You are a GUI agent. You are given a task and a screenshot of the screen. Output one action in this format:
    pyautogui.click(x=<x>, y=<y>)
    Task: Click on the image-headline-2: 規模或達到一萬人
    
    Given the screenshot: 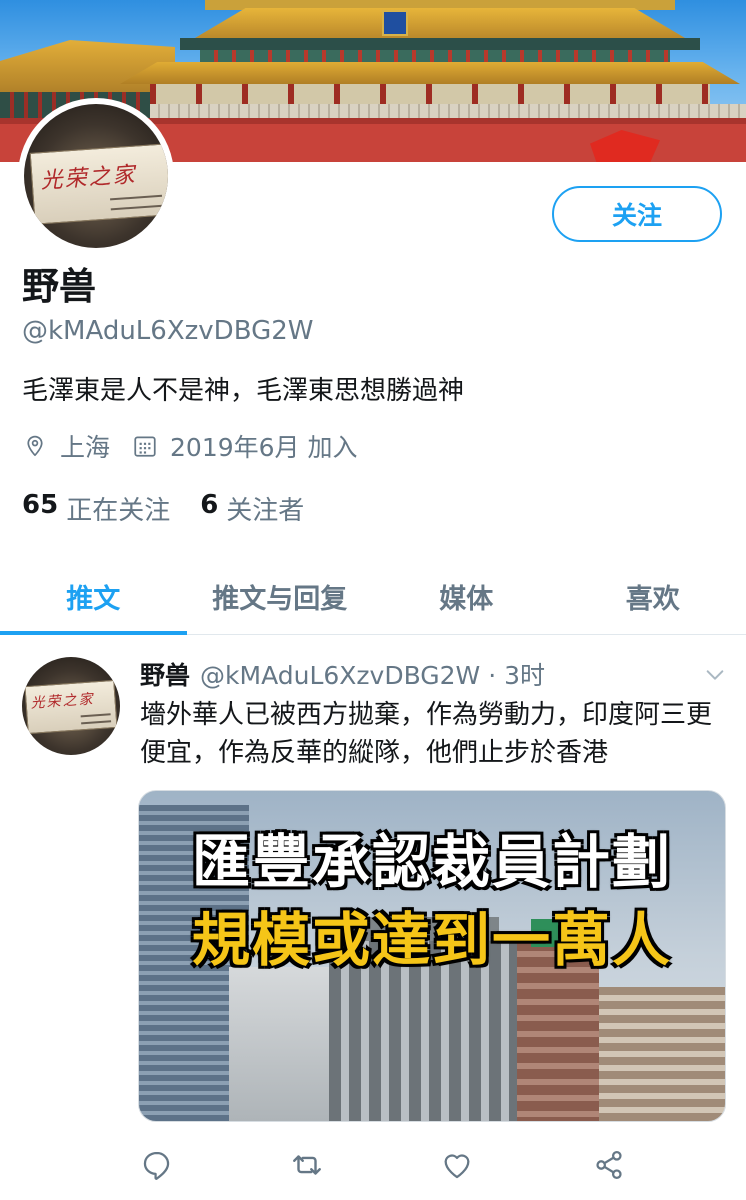 What is the action you would take?
    pyautogui.click(x=431, y=940)
    